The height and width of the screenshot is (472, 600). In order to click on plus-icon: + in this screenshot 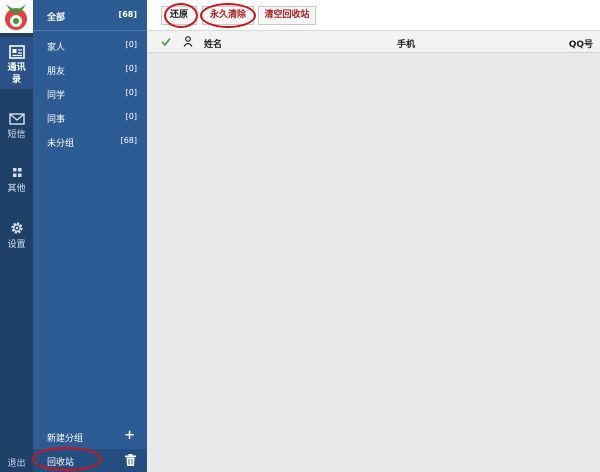, I will do `click(129, 435)`.